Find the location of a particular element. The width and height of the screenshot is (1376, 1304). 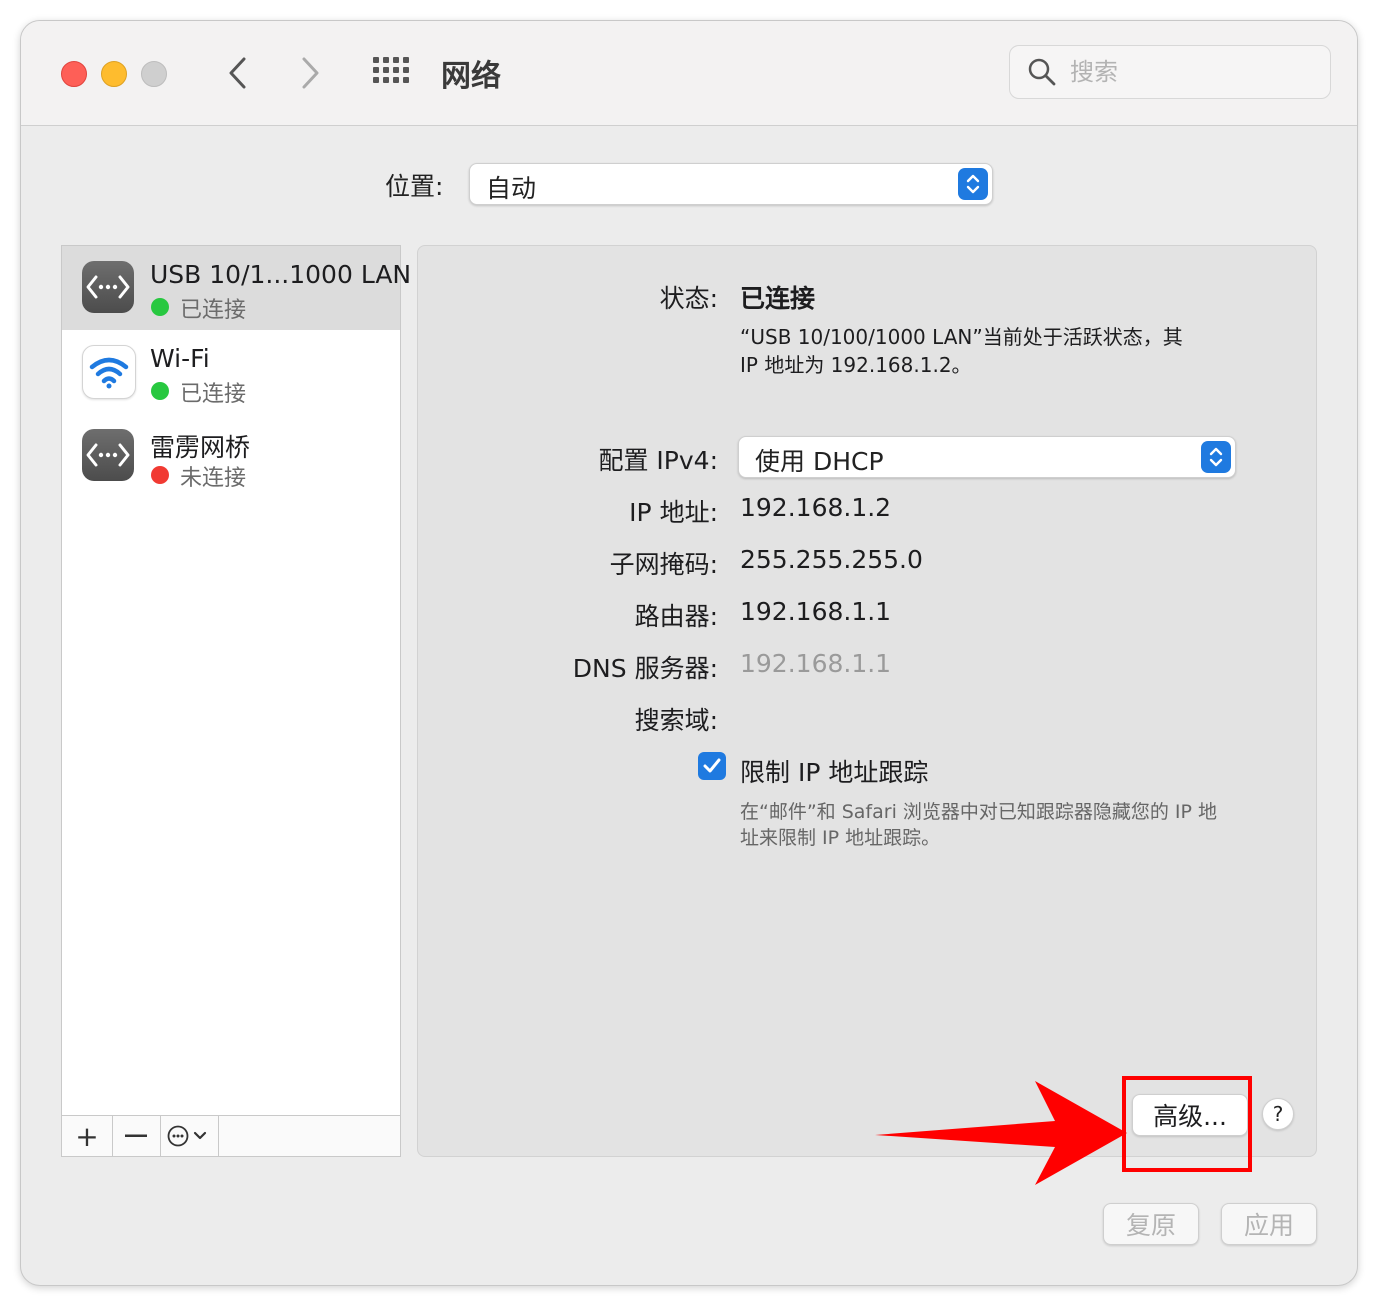

wifi-icon is located at coordinates (109, 372).